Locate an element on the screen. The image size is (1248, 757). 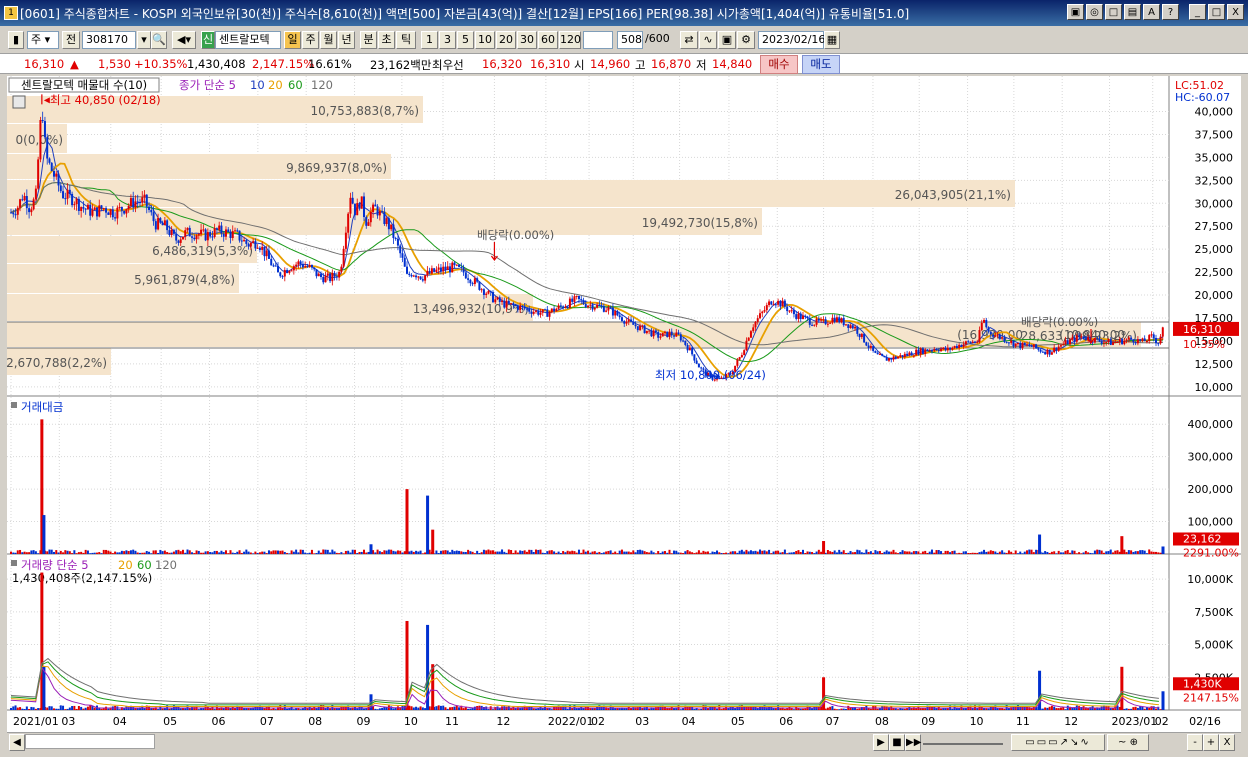
scroll-right-button: ▶ is located at coordinates (881, 742).